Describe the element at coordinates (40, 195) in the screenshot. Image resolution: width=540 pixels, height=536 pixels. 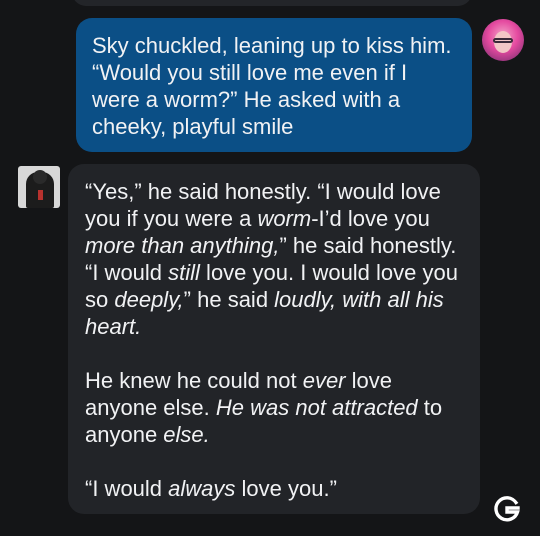
I see `avatar-accent` at that location.